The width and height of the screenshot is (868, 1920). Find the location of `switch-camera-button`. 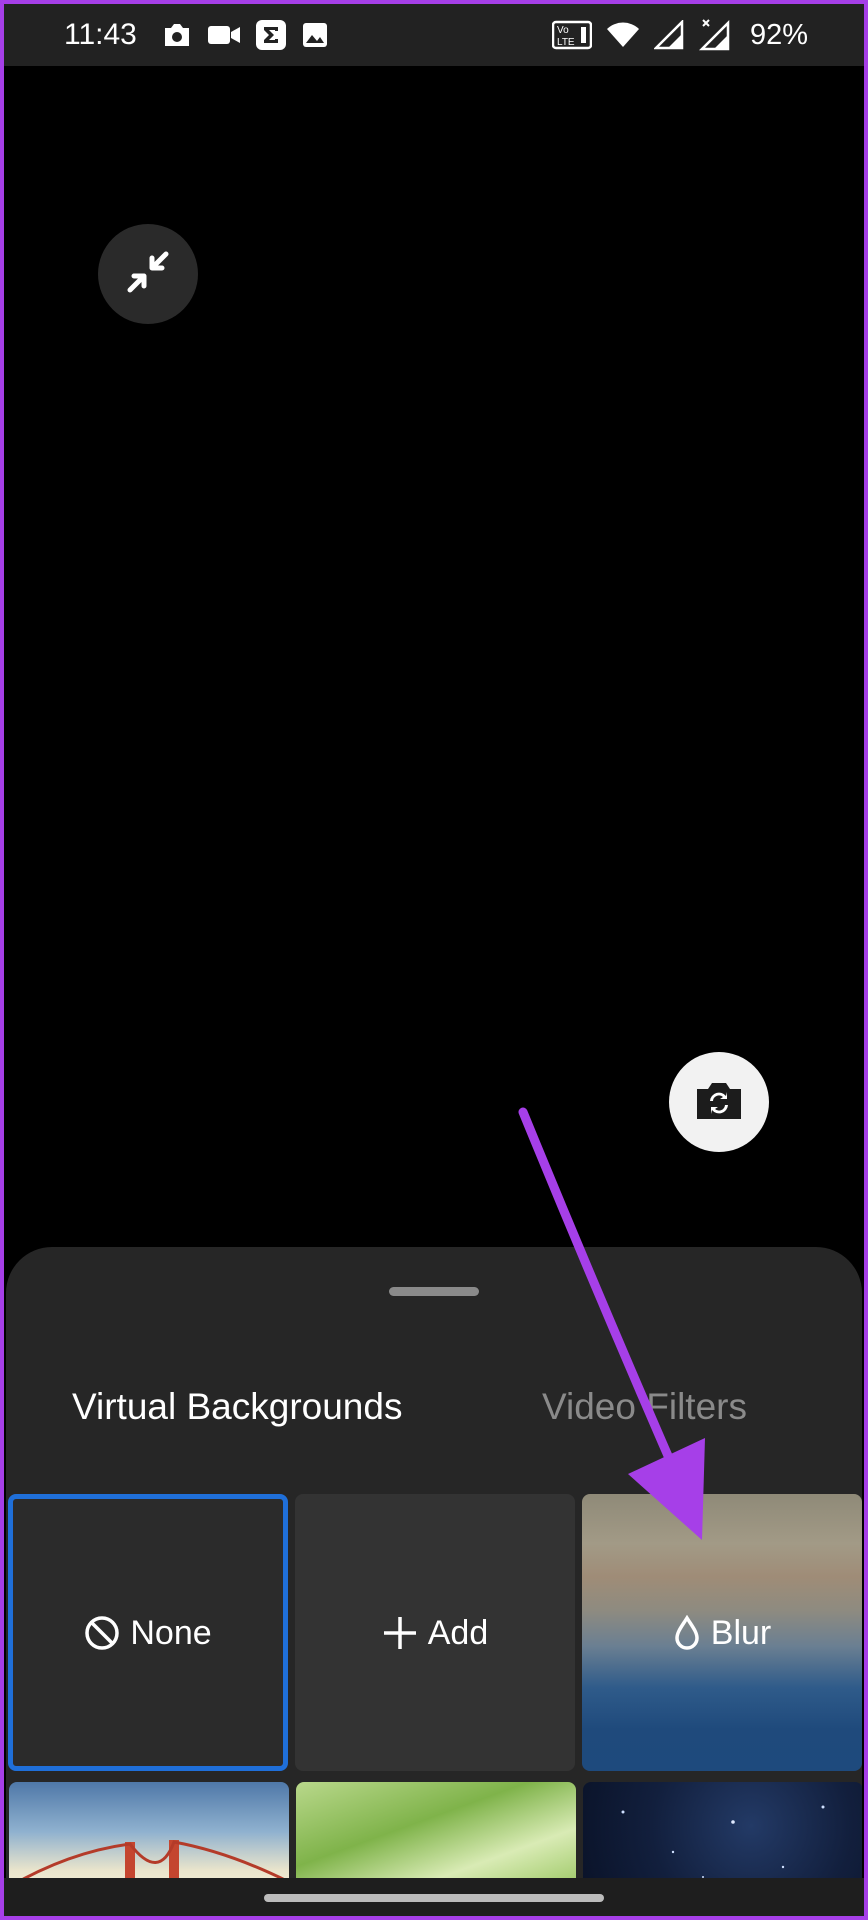

switch-camera-button is located at coordinates (719, 1102).